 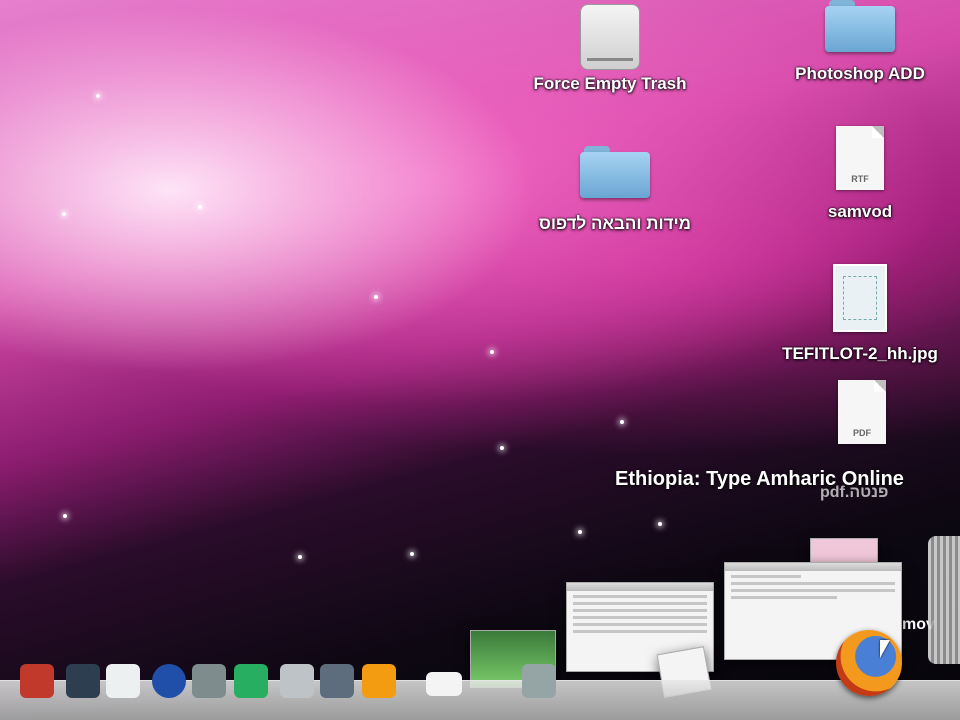 I want to click on trash-icon, so click(x=944, y=600).